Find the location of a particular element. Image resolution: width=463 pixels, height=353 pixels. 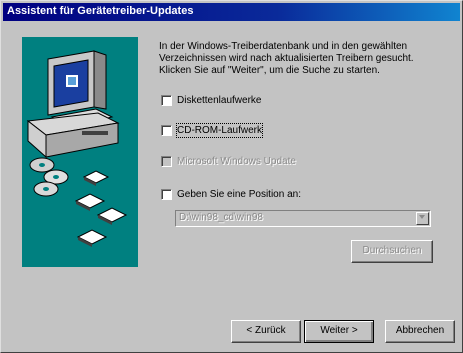

floppy-drives-checkbox is located at coordinates (166, 100).